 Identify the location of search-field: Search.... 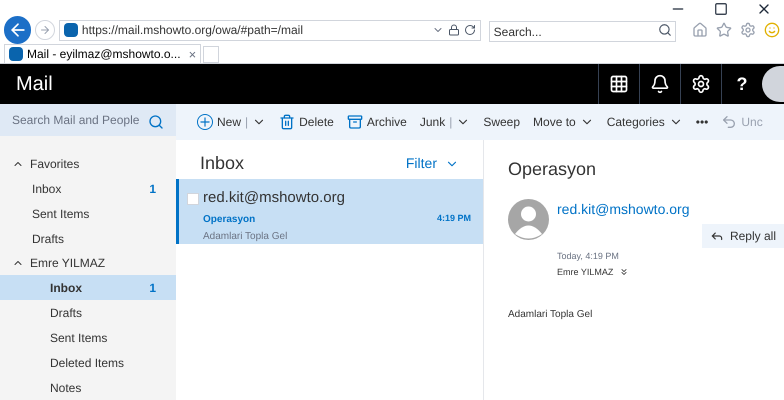
(582, 31).